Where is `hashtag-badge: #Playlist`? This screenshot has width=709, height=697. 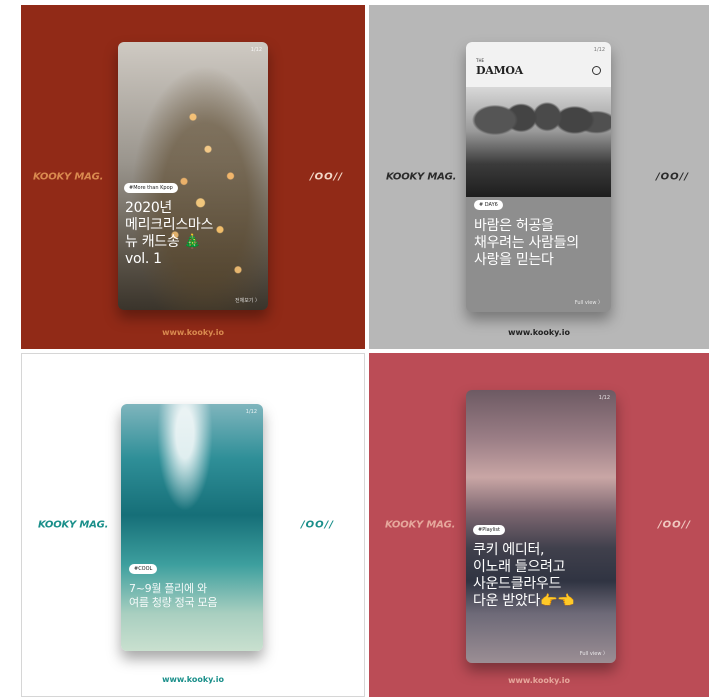
hashtag-badge: #Playlist is located at coordinates (489, 530).